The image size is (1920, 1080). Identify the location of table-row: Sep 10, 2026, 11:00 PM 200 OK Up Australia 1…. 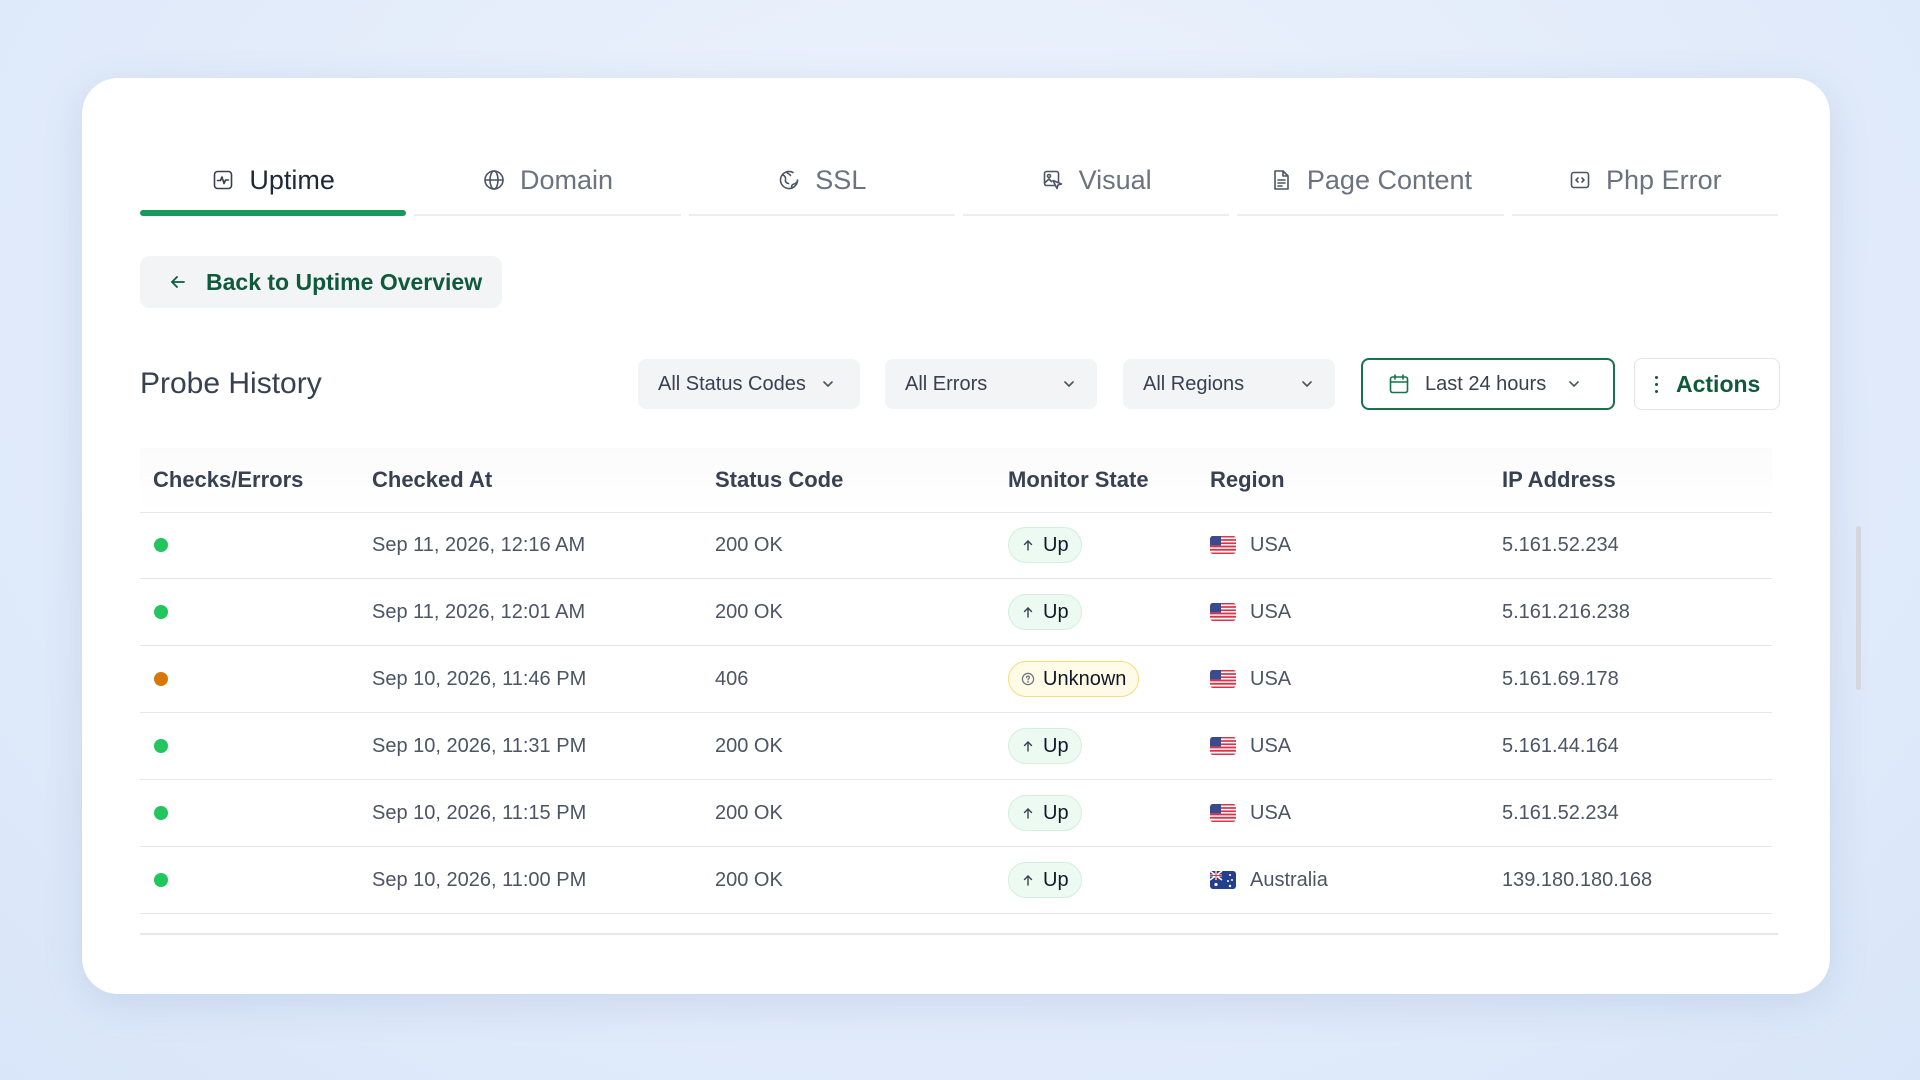
(956, 880).